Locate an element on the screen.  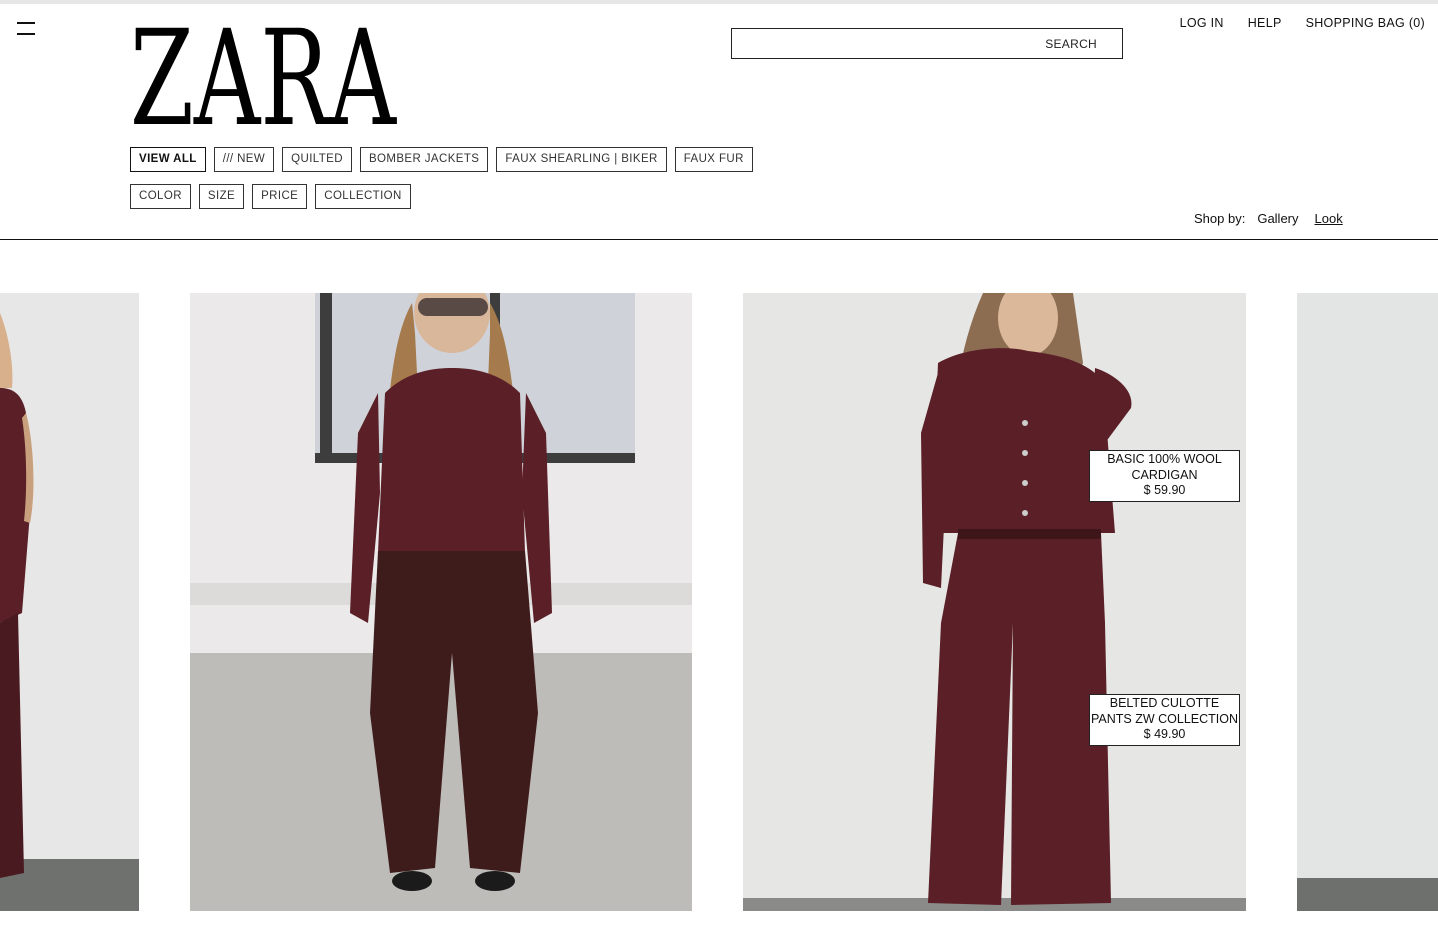
filter-quilted: QUILTED is located at coordinates (317, 159).